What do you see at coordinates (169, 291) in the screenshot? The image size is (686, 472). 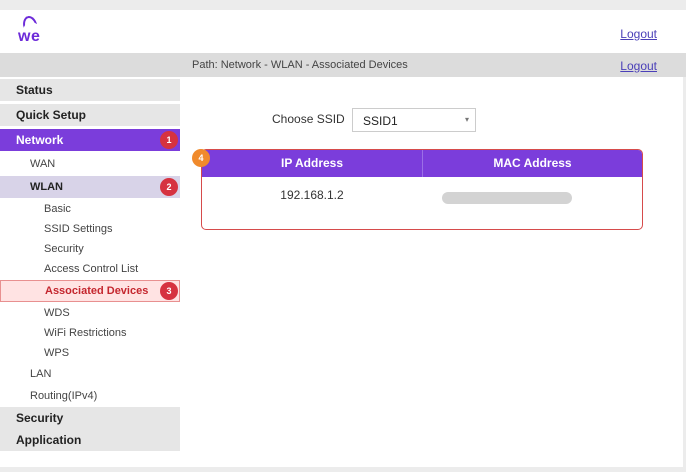 I see `step-badge-associated-devices: 3` at bounding box center [169, 291].